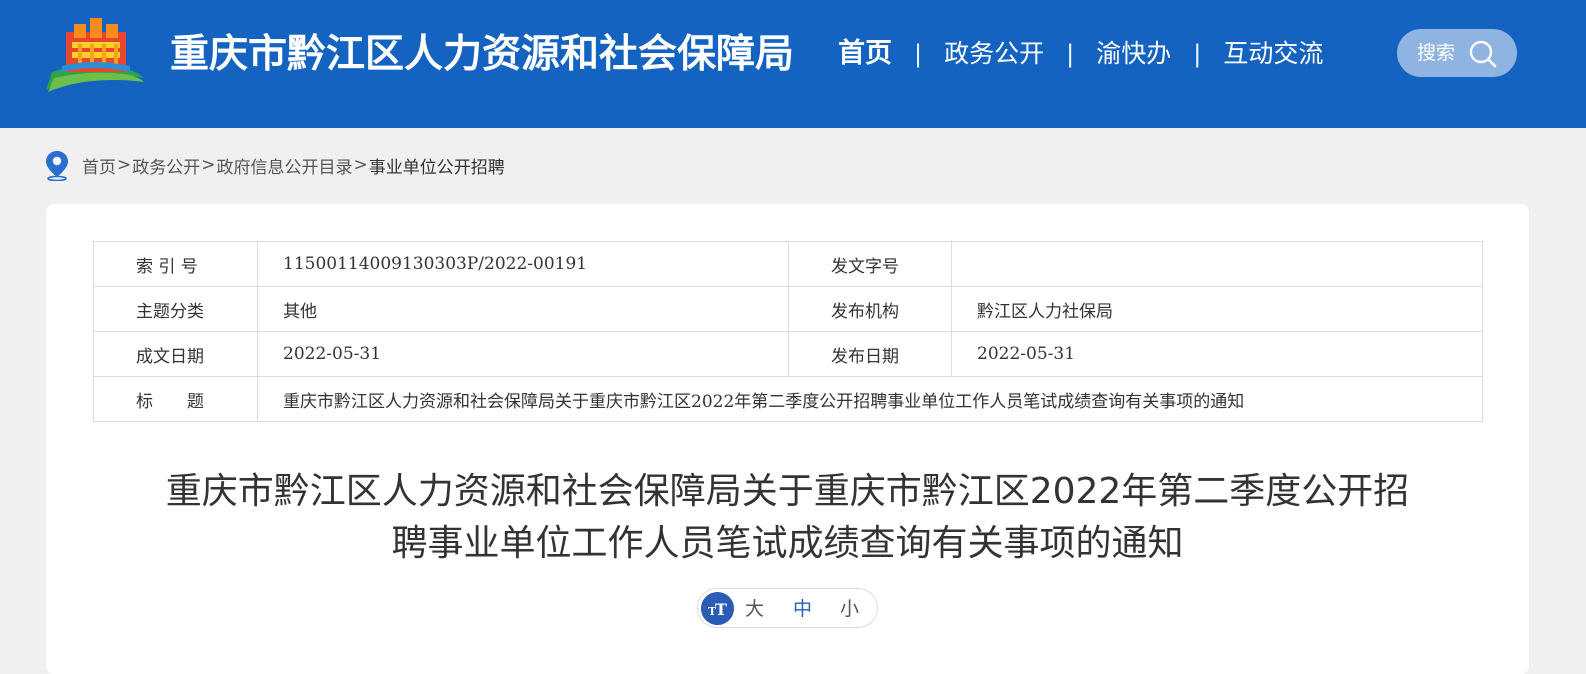 The image size is (1586, 674). Describe the element at coordinates (437, 165) in the screenshot. I see `breadcrumb-recruitment: 事业单位公开招聘` at that location.